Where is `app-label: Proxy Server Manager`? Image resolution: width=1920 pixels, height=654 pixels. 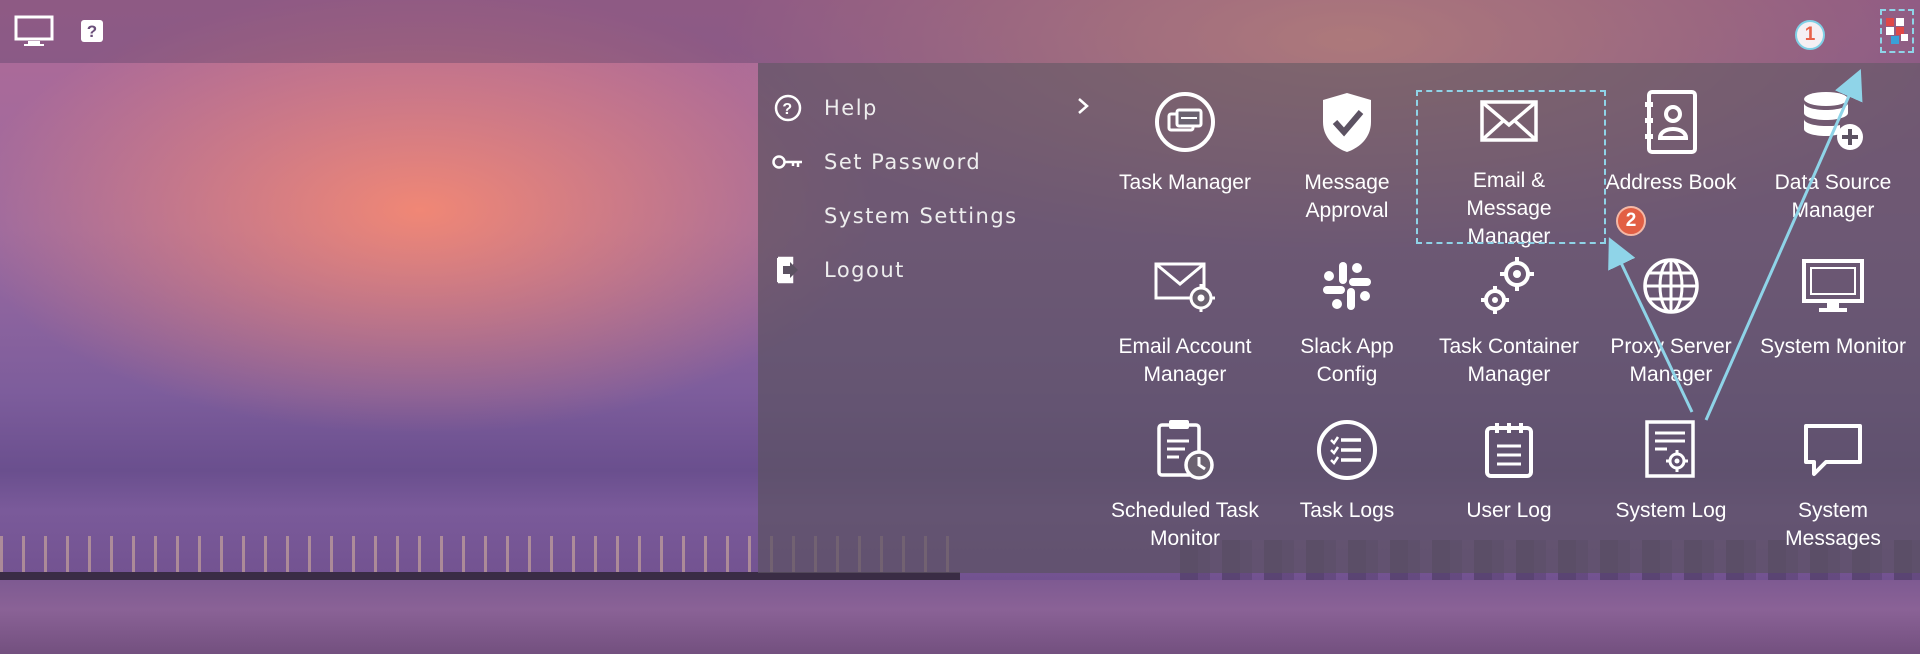 app-label: Proxy Server Manager is located at coordinates (1671, 360).